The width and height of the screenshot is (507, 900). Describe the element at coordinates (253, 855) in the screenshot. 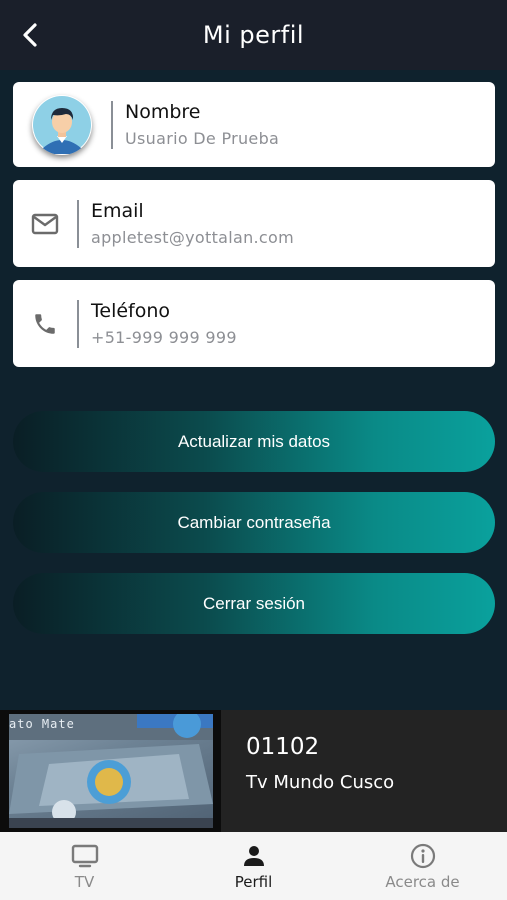

I see `person-icon` at that location.